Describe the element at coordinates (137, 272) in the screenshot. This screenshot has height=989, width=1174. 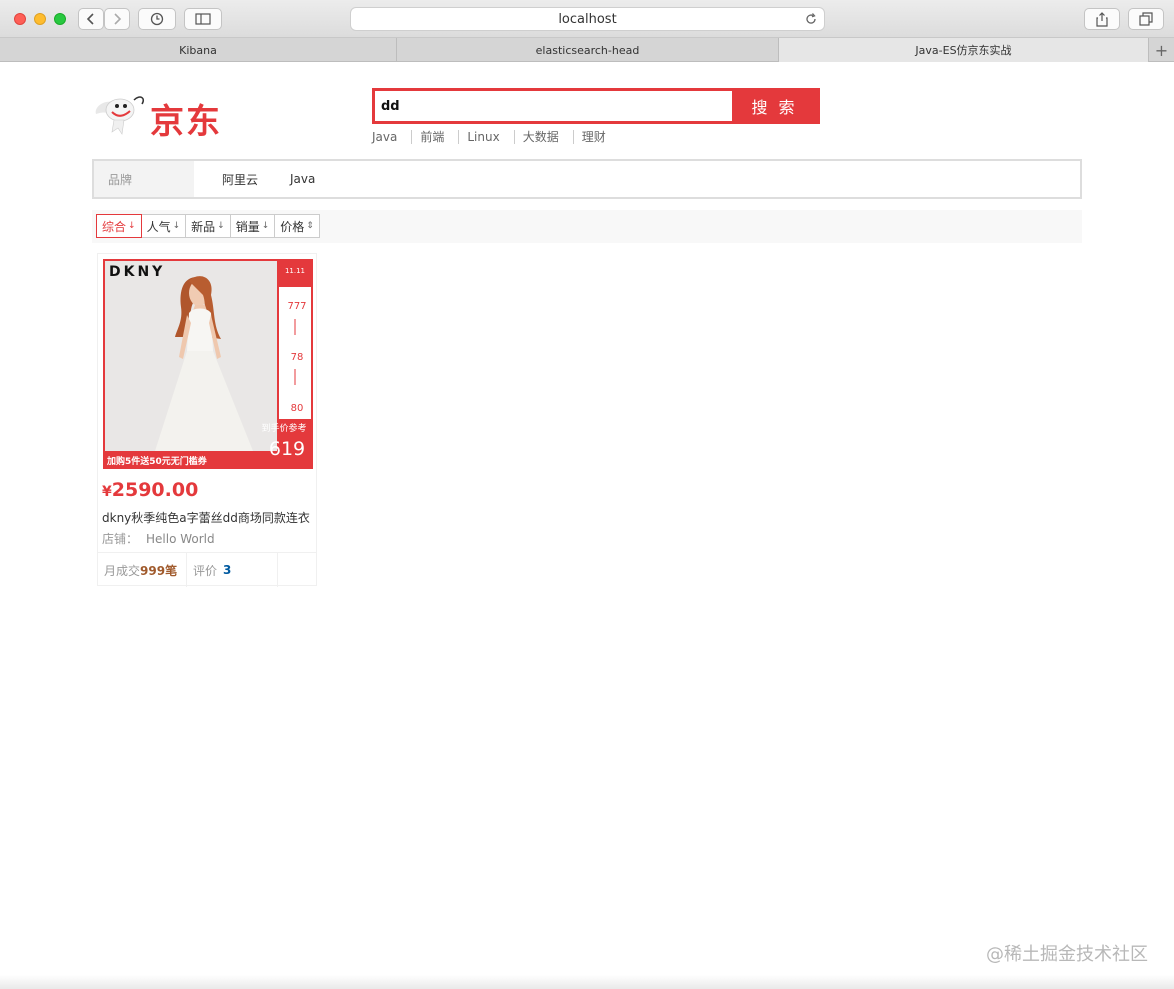
I see `image-brand-text: DKNY` at that location.